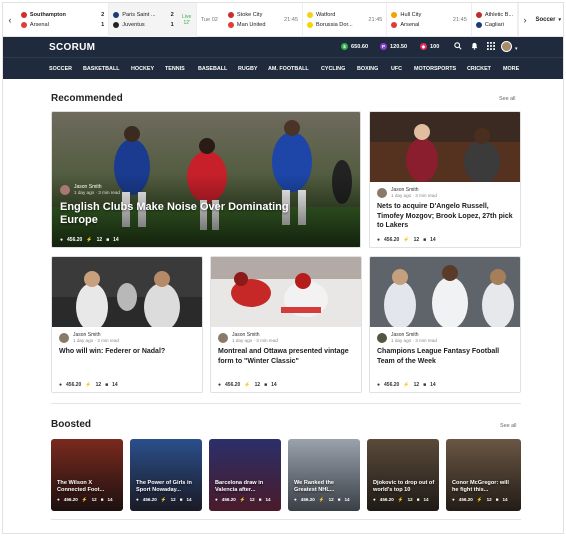  Describe the element at coordinates (435, 69) in the screenshot. I see `nav-item-motorsports: MOTORSPORTS` at that location.